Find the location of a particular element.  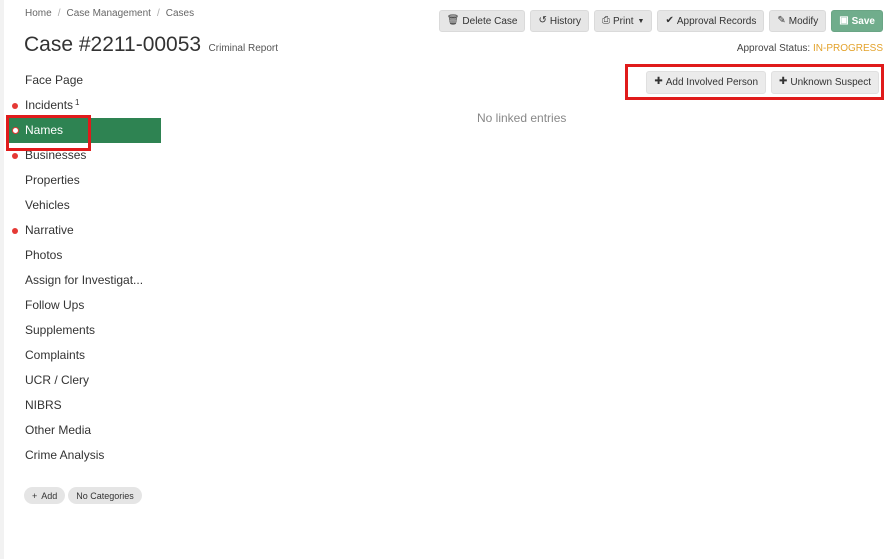

print-dropdown-button: ⎙ Print ▼ is located at coordinates (623, 21).